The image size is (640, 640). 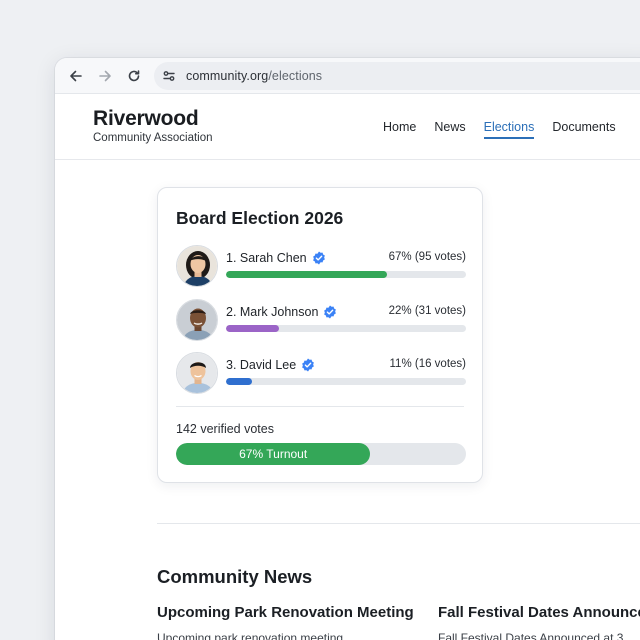 I want to click on candidate-name-text: 1. Sarah Chen, so click(x=266, y=258).